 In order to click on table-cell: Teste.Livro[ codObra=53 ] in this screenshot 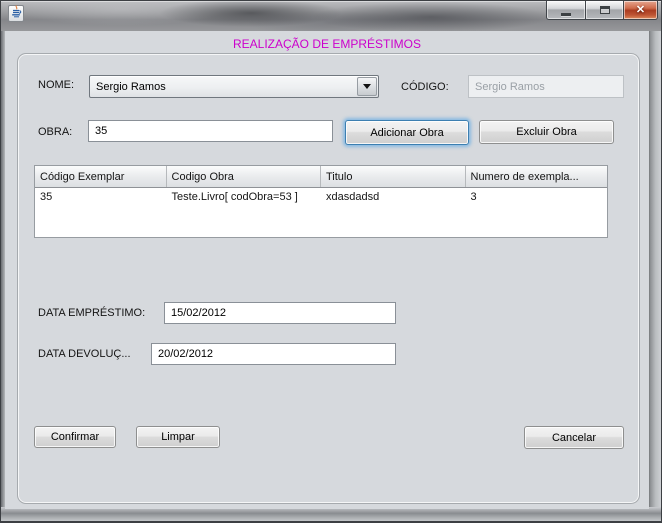, I will do `click(234, 197)`.